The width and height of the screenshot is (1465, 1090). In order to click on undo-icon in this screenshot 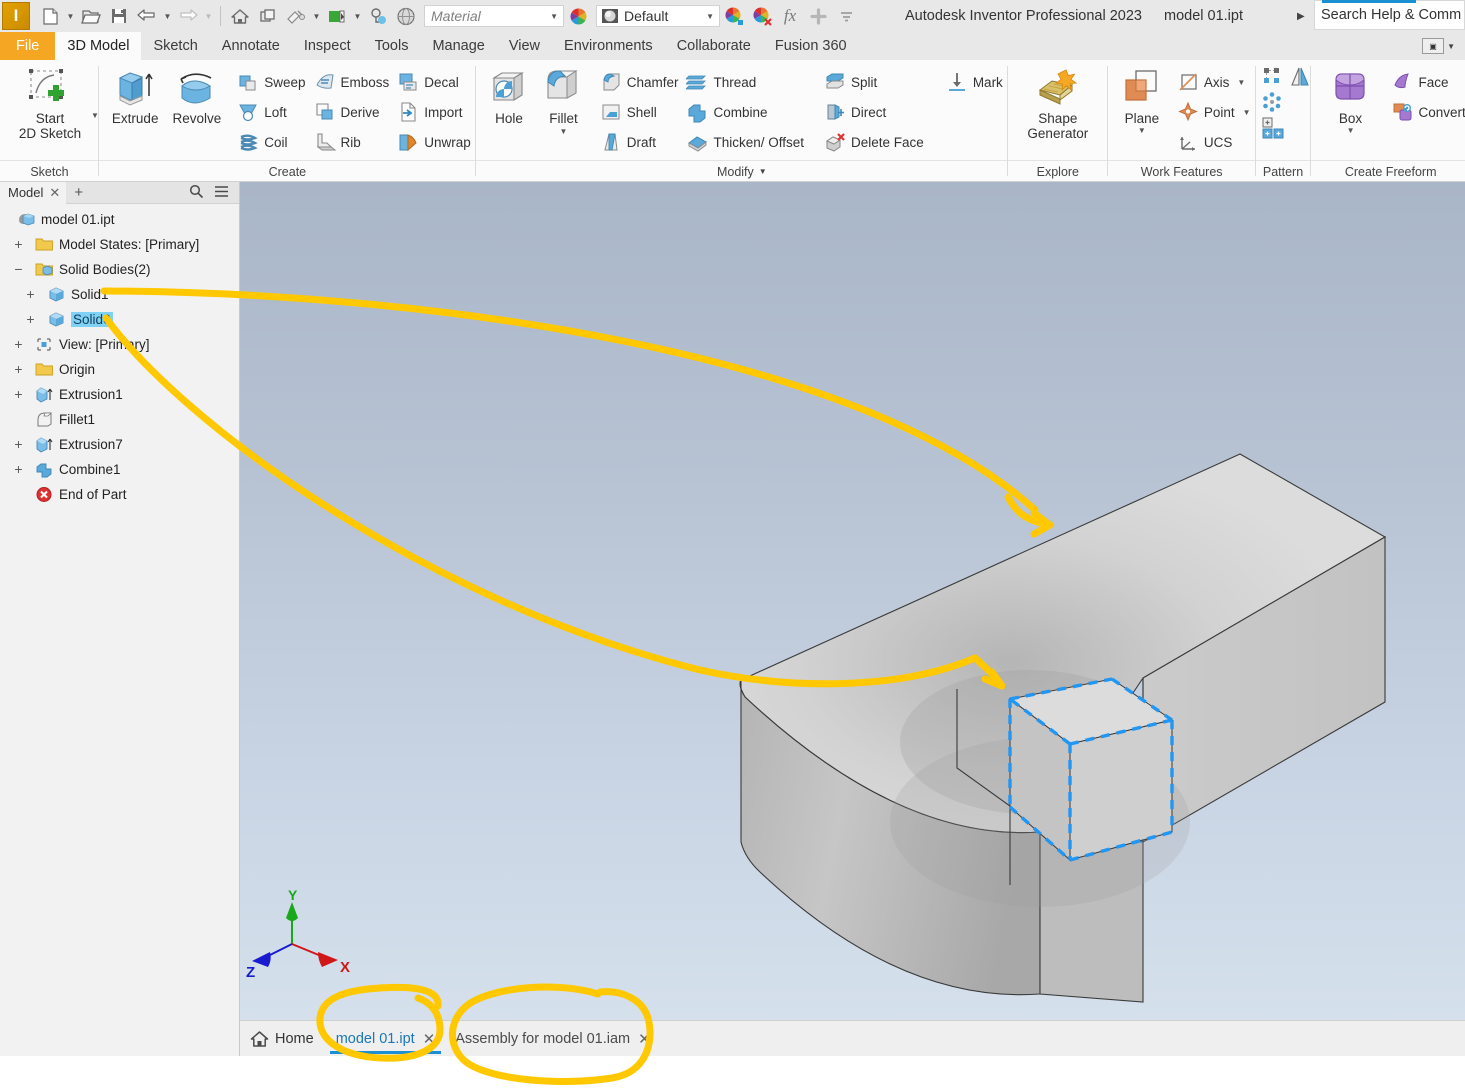, I will do `click(147, 16)`.